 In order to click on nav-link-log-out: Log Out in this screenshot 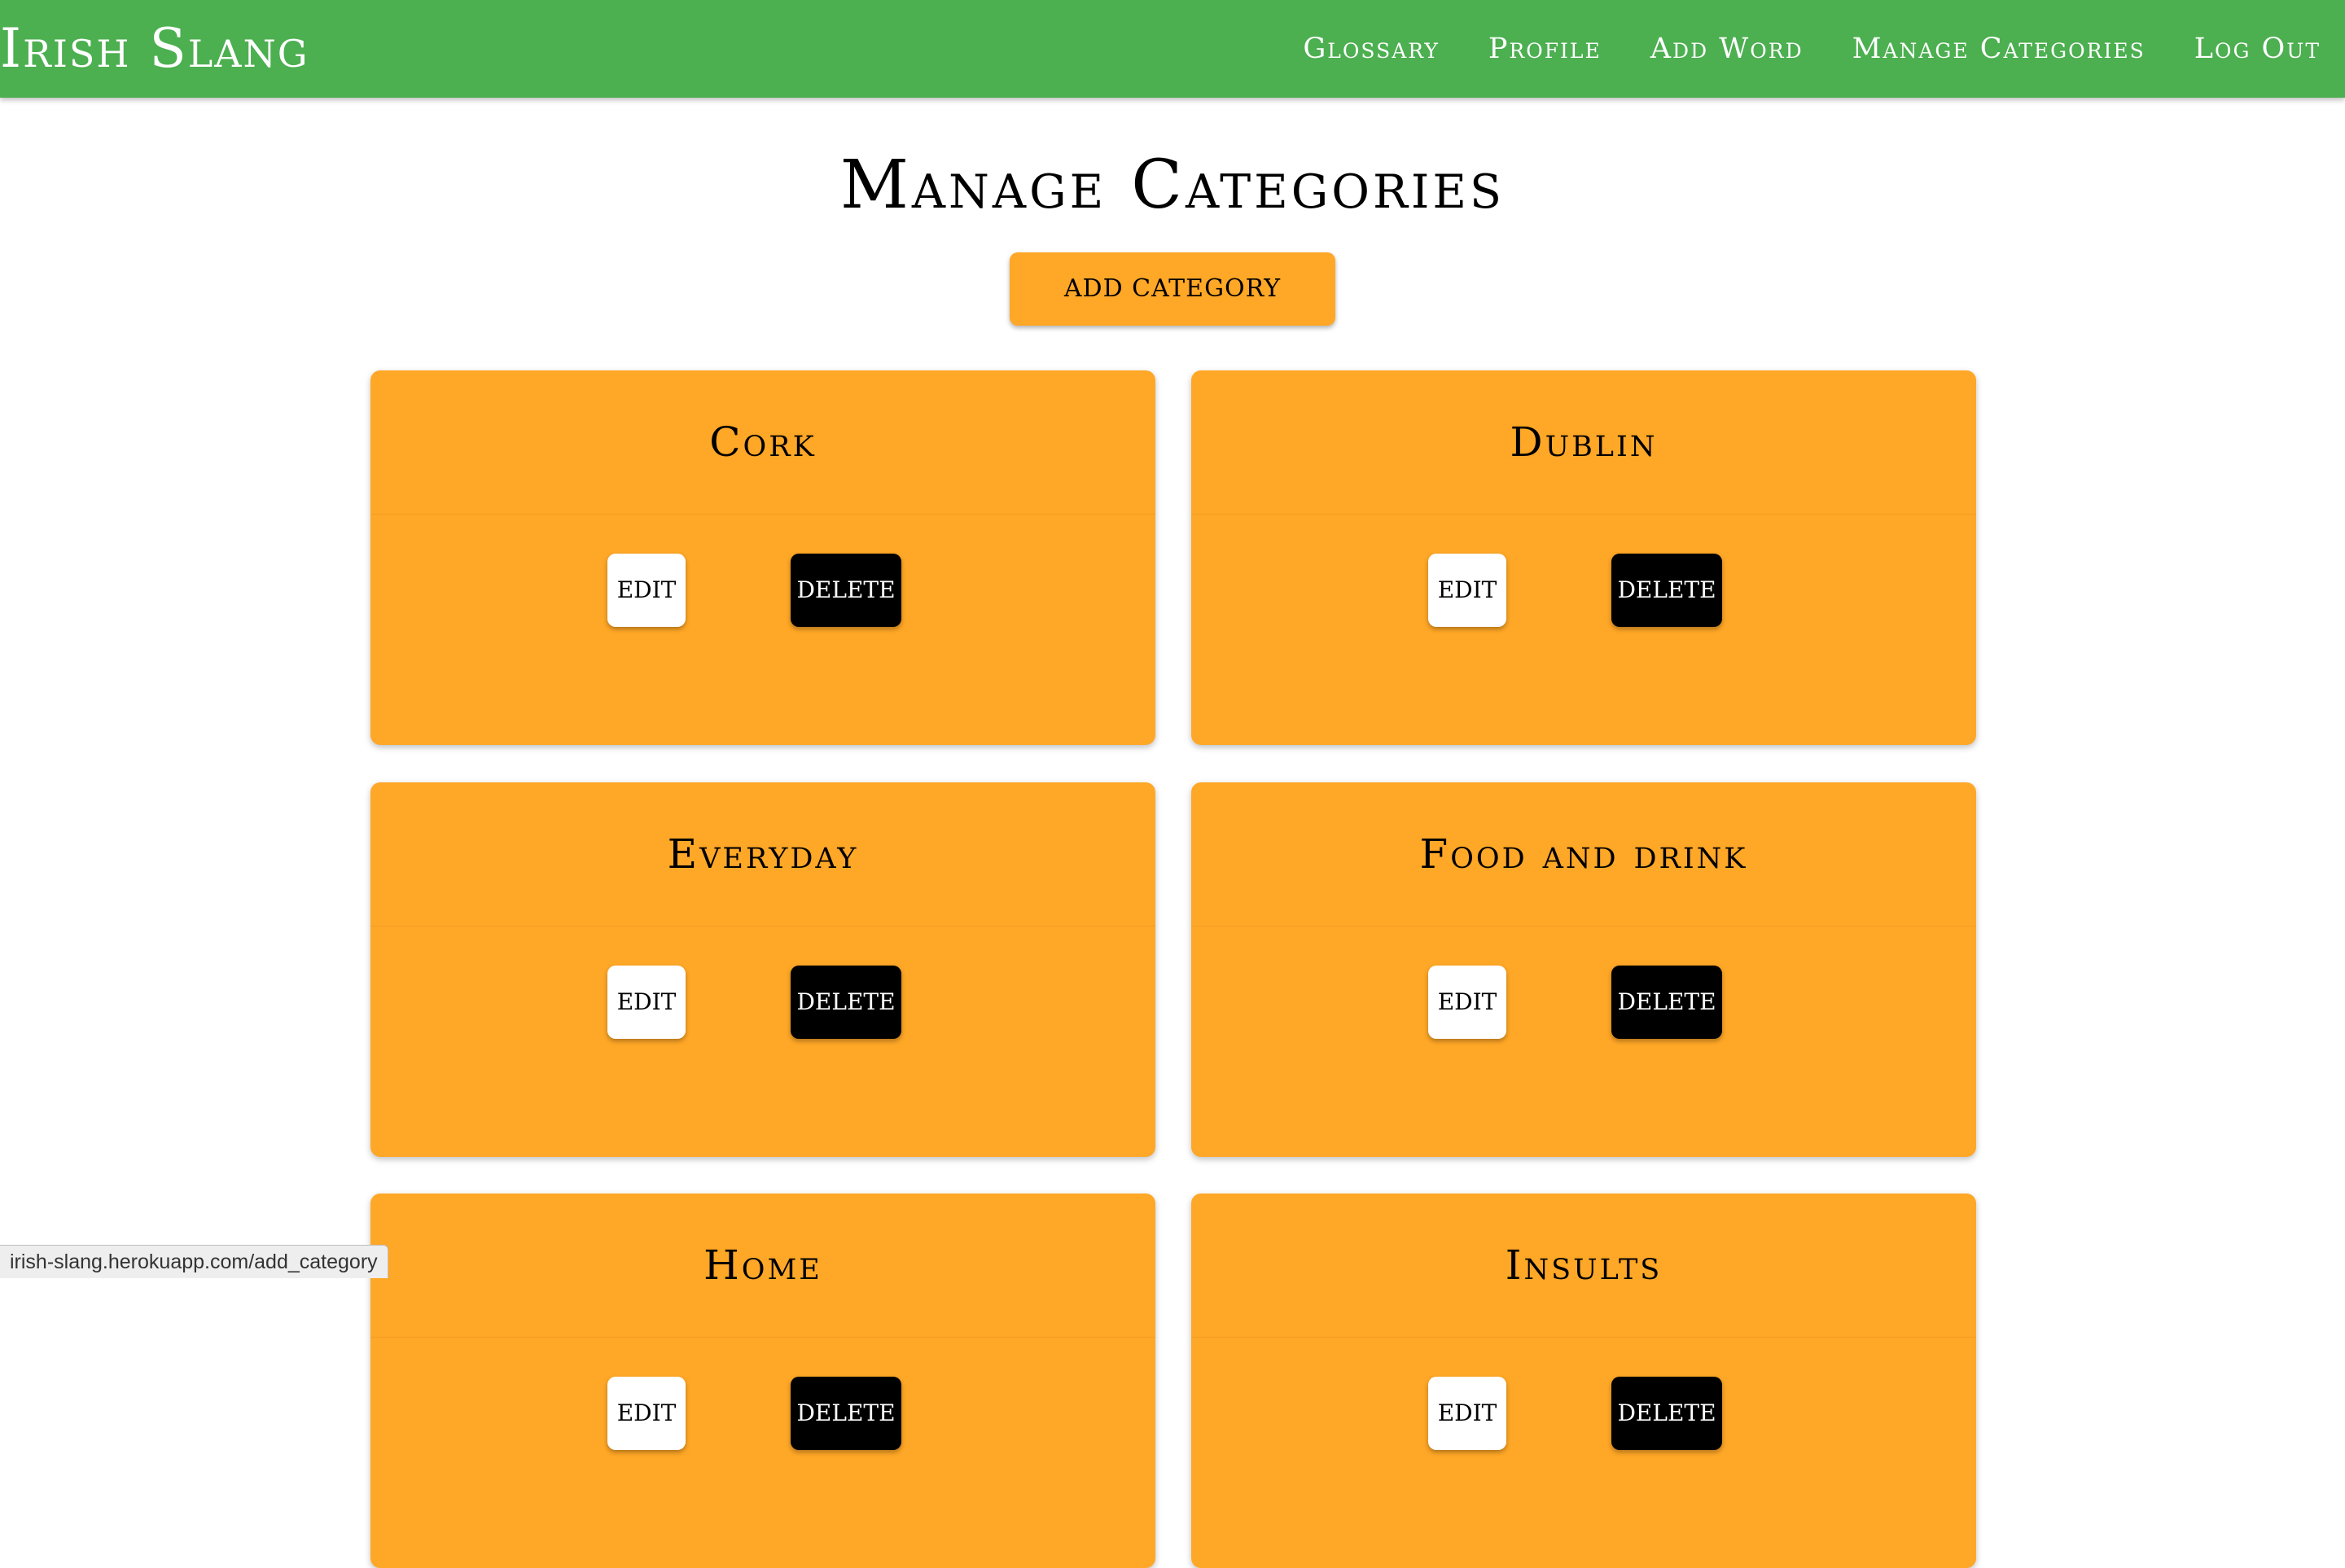, I will do `click(2258, 49)`.